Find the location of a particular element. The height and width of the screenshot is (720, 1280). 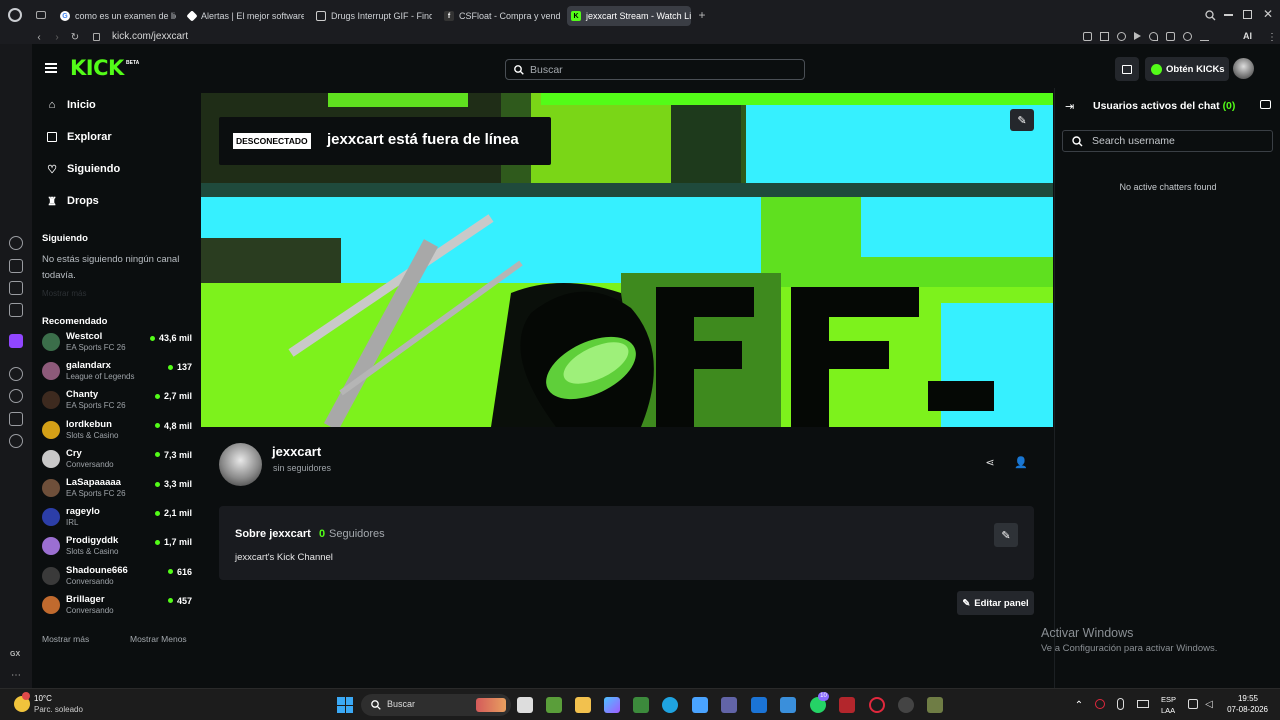

wallet-icon is located at coordinates (1187, 36).